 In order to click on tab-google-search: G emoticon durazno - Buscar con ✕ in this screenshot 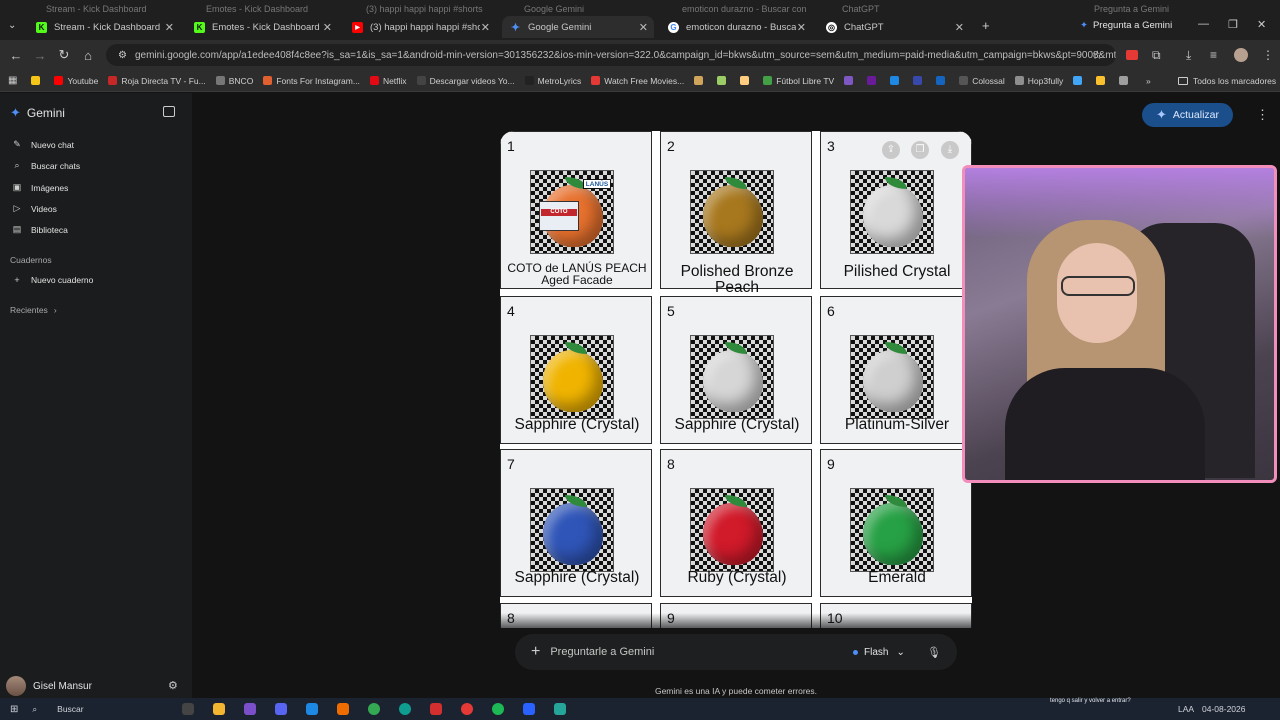, I will do `click(736, 27)`.